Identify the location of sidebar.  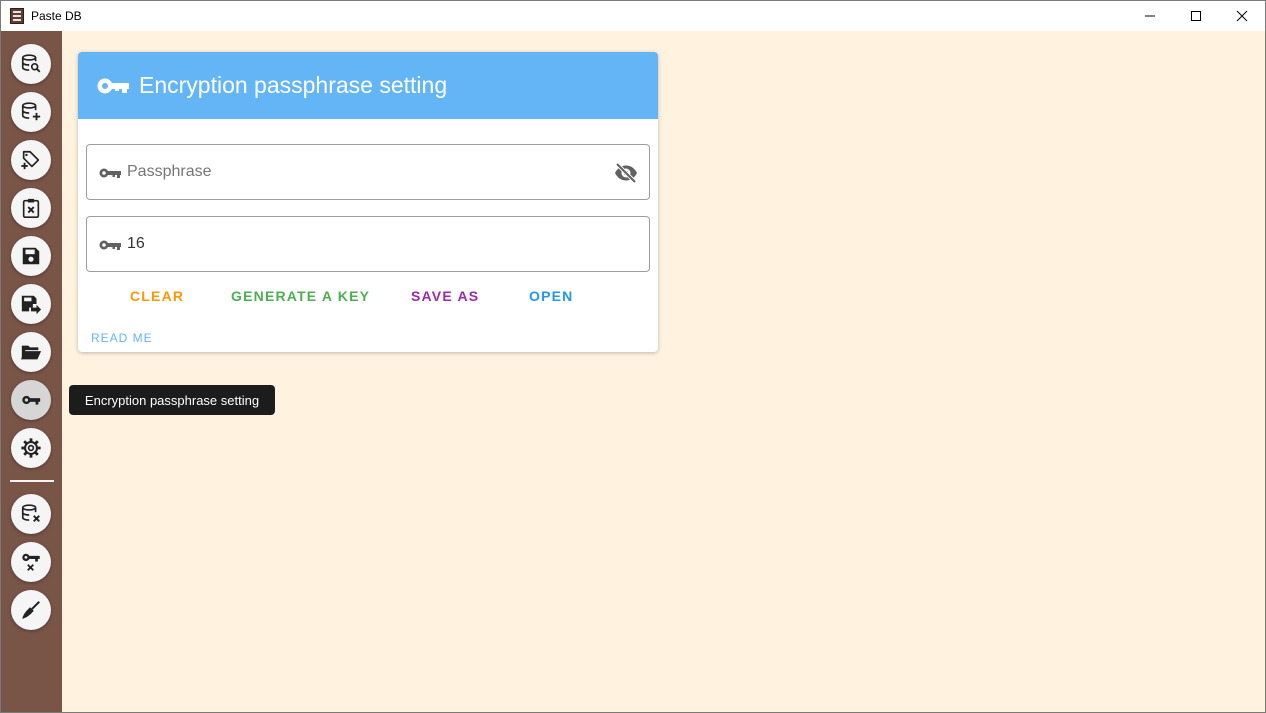
(31, 371).